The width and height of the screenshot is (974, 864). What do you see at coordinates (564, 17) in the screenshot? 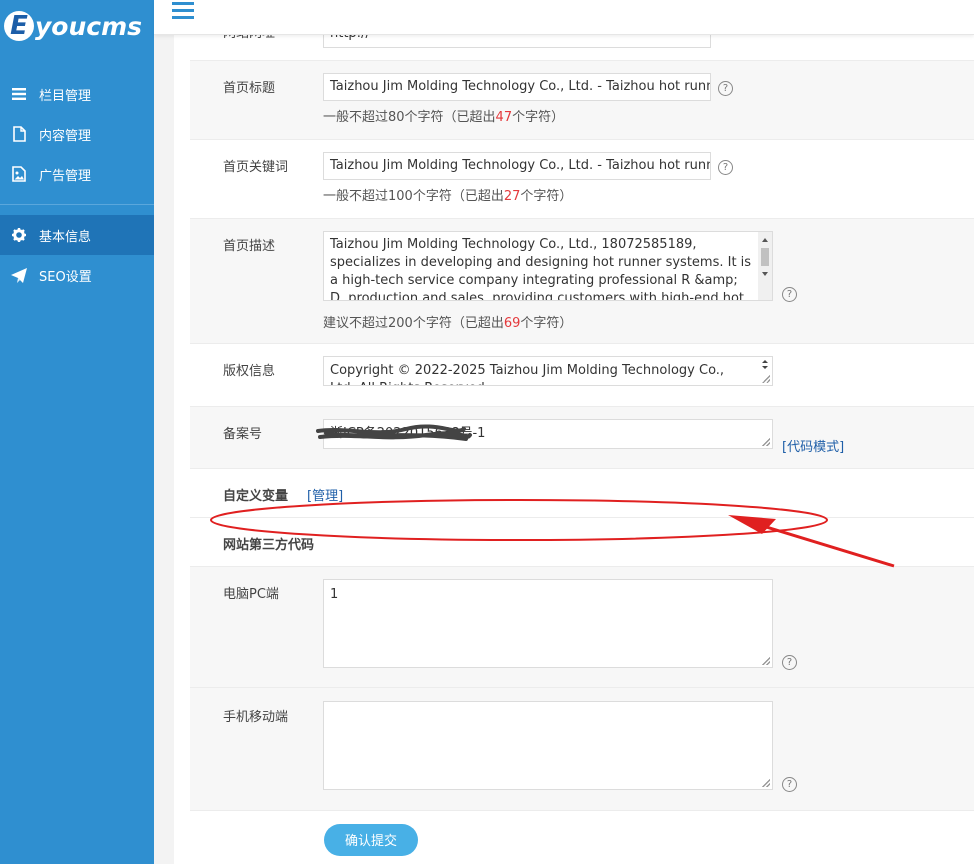
I see `top-bar` at bounding box center [564, 17].